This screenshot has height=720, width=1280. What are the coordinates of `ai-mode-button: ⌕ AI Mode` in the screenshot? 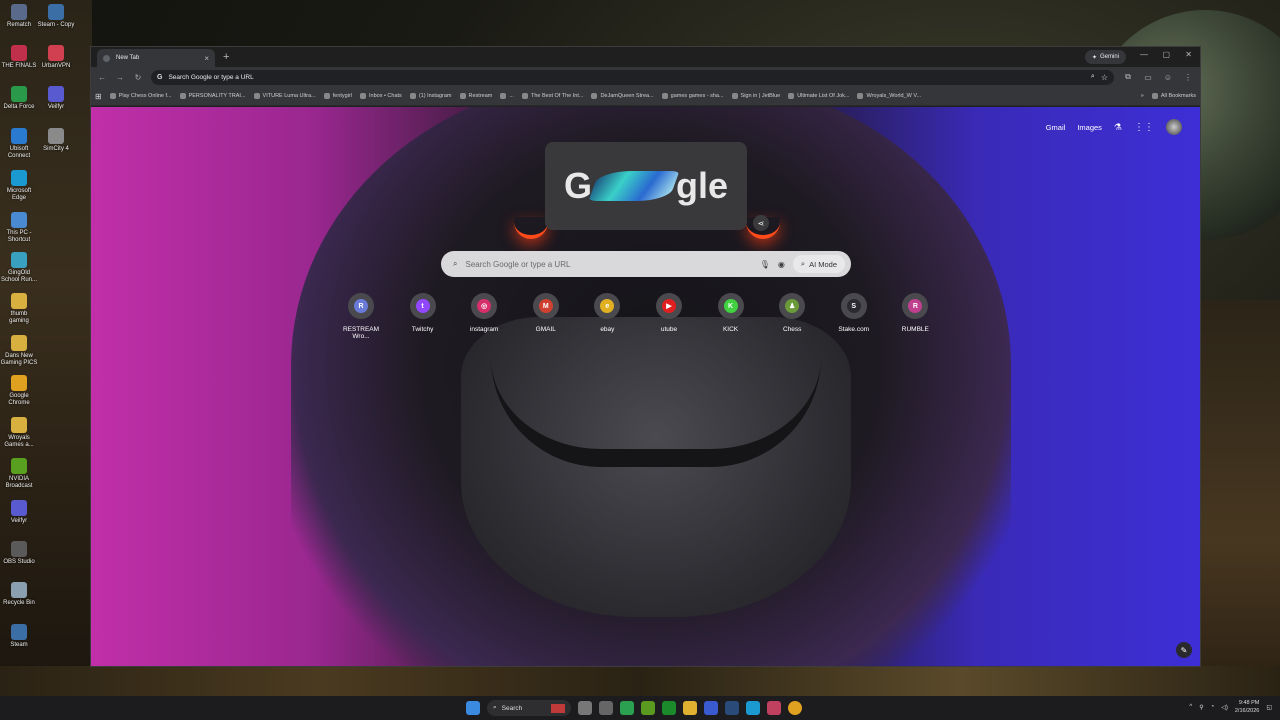 It's located at (818, 264).